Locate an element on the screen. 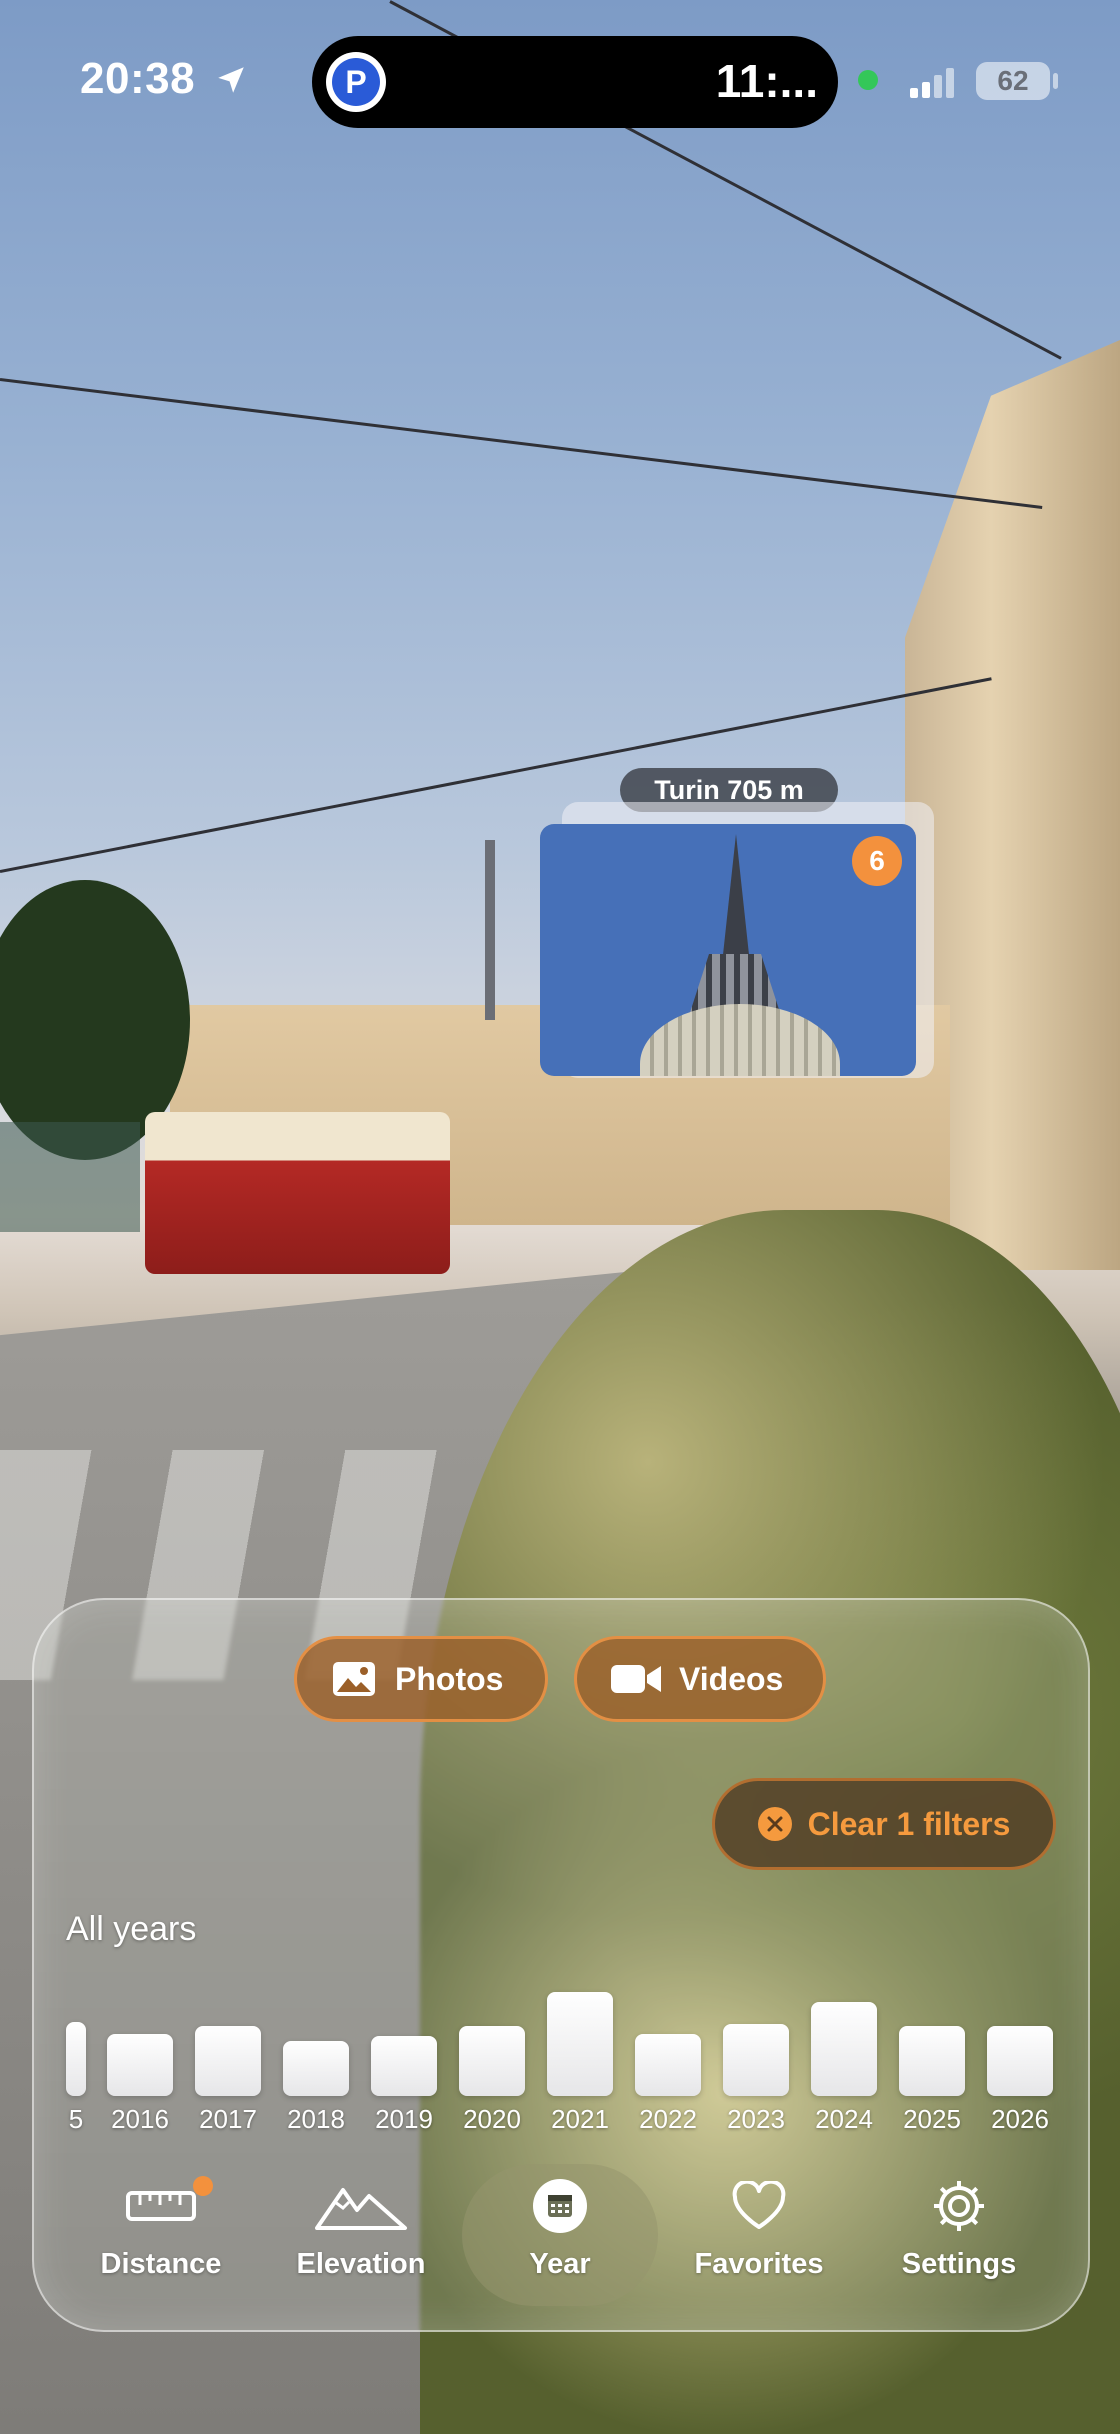 This screenshot has width=1120, height=2434. year-bar-2026 is located at coordinates (1020, 2061).